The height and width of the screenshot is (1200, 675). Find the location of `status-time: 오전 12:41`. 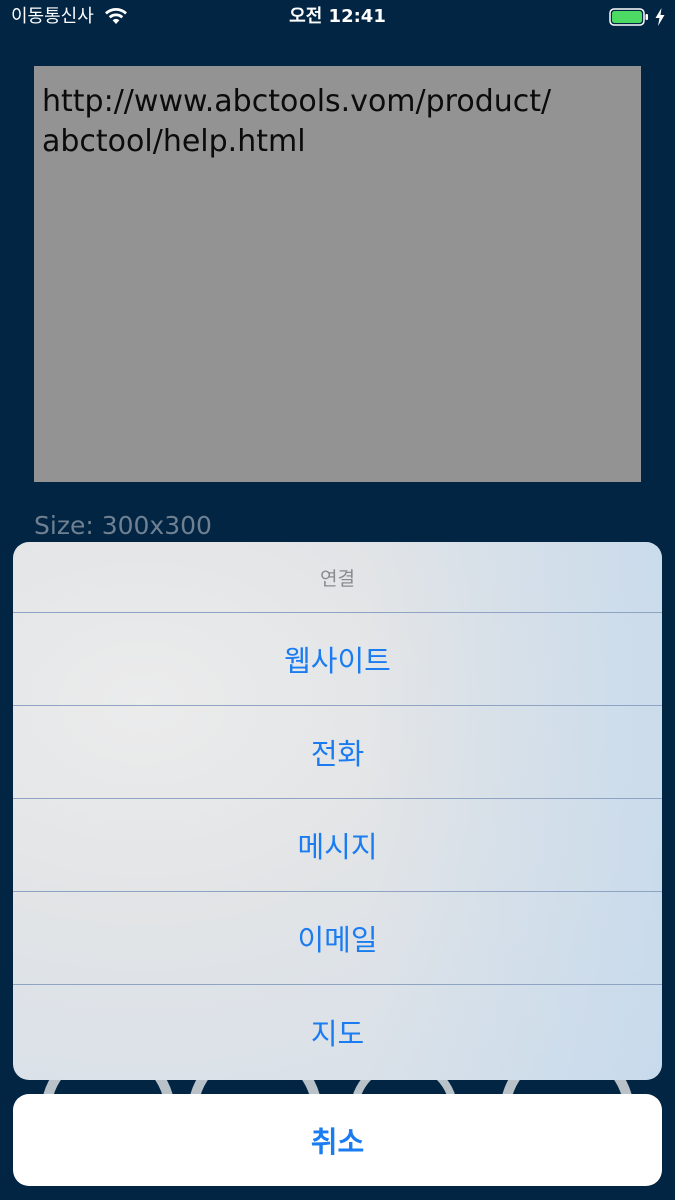

status-time: 오전 12:41 is located at coordinates (337, 16).